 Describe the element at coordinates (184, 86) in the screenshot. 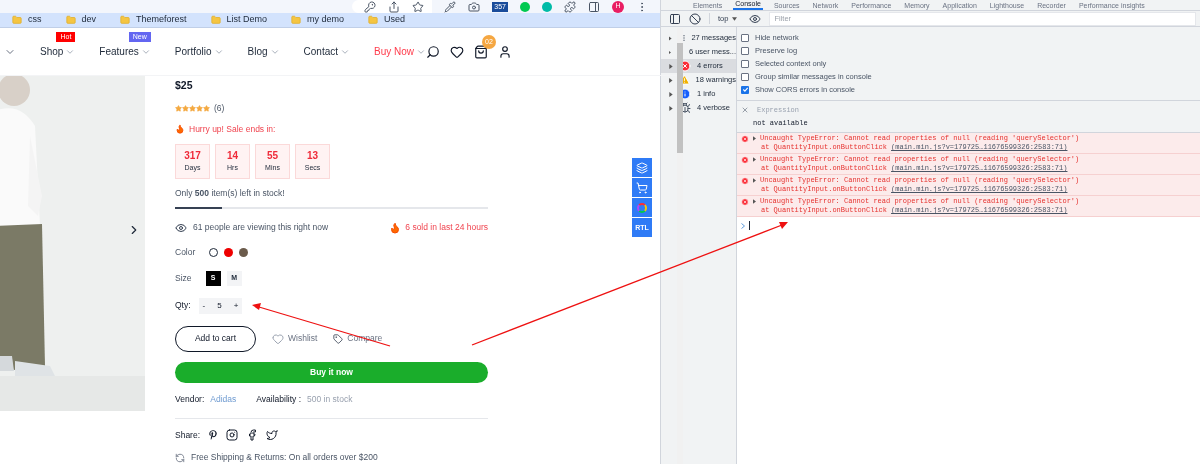

I see `price: $25` at that location.